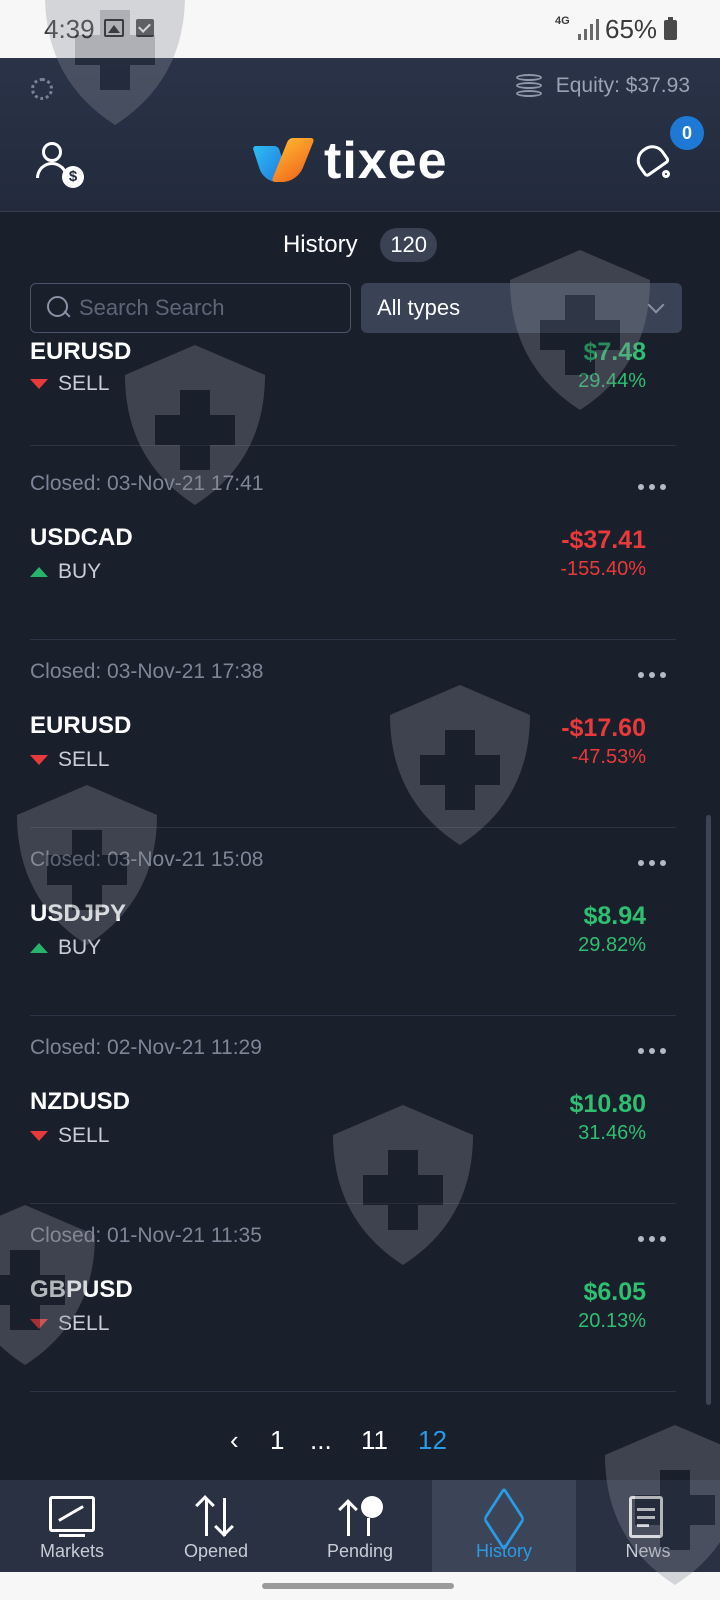  I want to click on equity-display: Equity: $37.93, so click(602, 86).